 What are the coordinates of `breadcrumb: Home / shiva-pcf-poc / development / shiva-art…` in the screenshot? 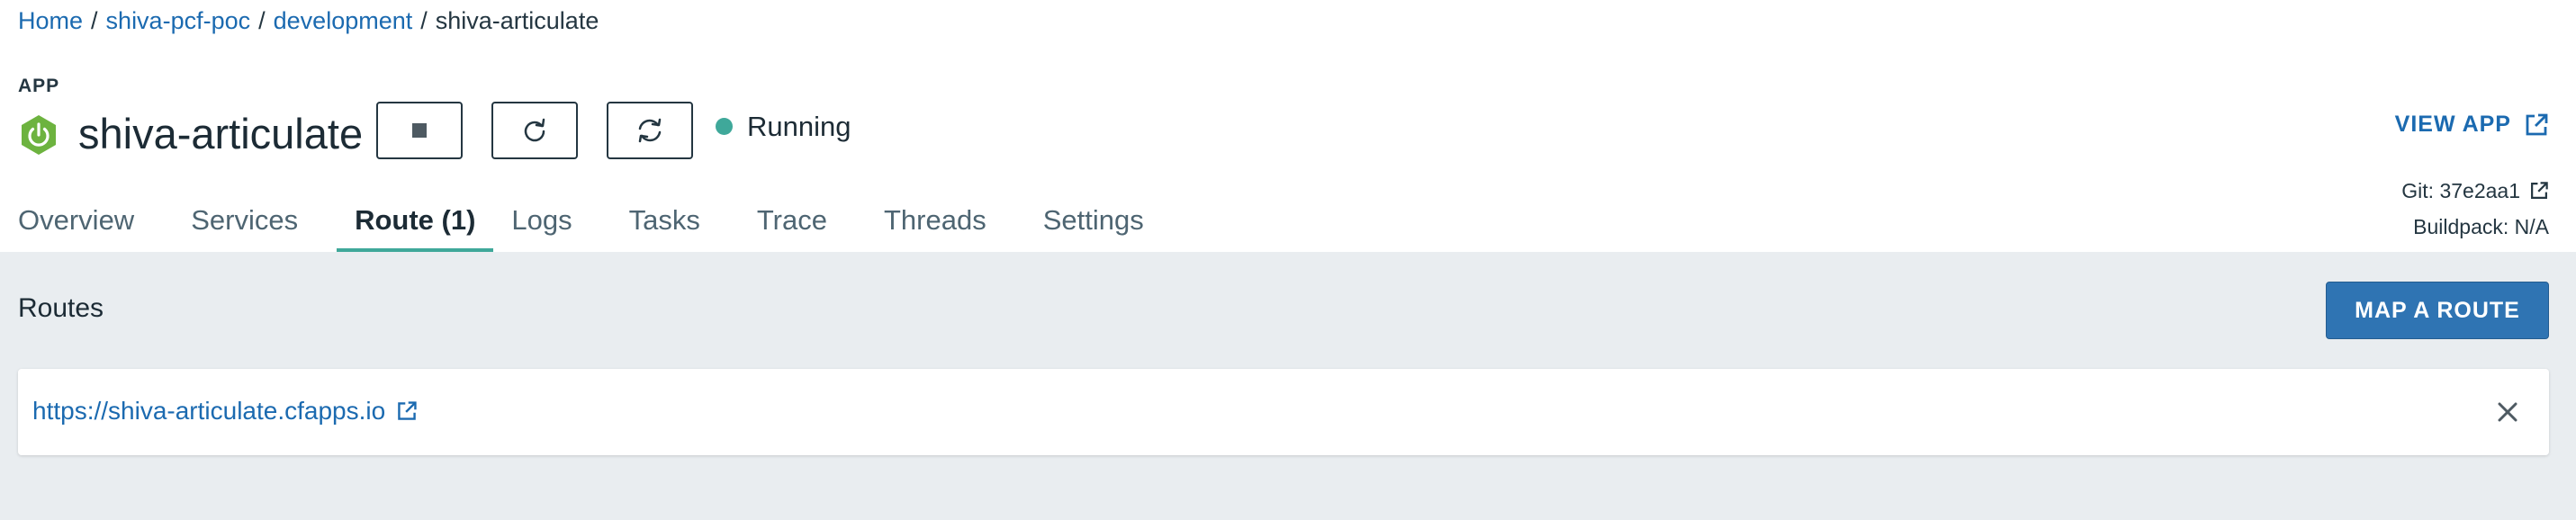 It's located at (308, 20).